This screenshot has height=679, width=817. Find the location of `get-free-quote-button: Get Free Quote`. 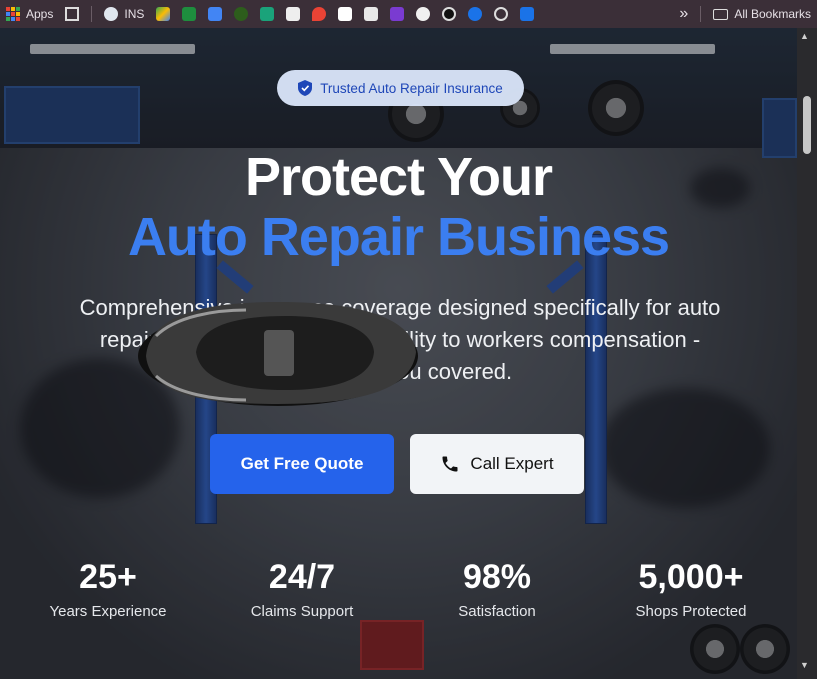

get-free-quote-button: Get Free Quote is located at coordinates (302, 464).